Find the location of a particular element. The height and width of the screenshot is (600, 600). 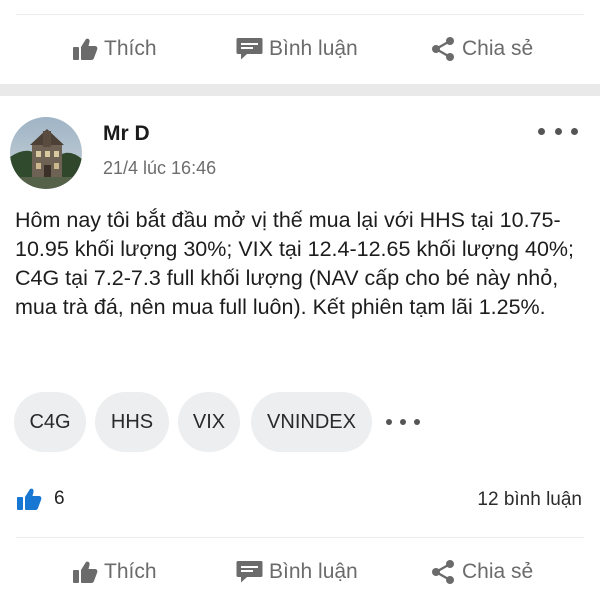

post-separator is located at coordinates (300, 90).